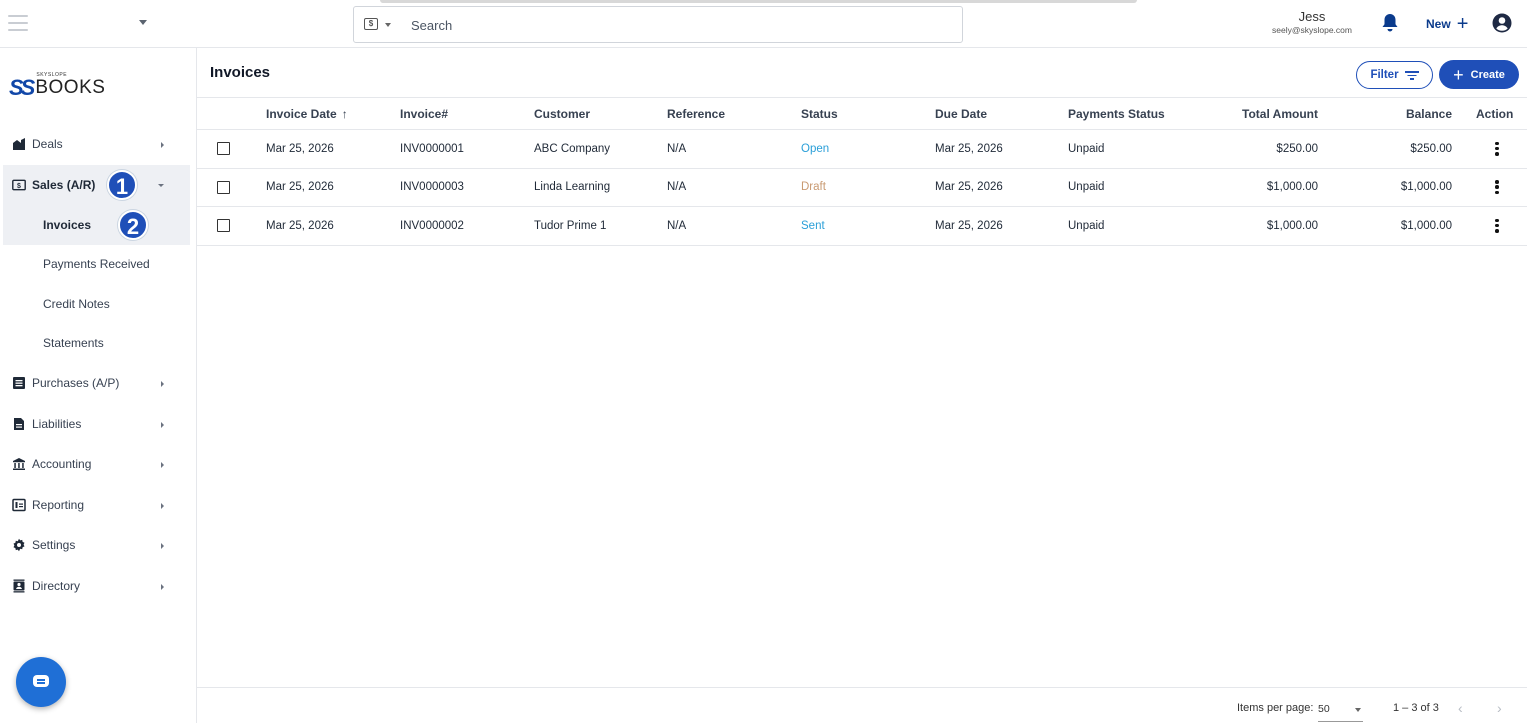  What do you see at coordinates (96, 586) in the screenshot?
I see `sidebar-item-directory: Directory` at bounding box center [96, 586].